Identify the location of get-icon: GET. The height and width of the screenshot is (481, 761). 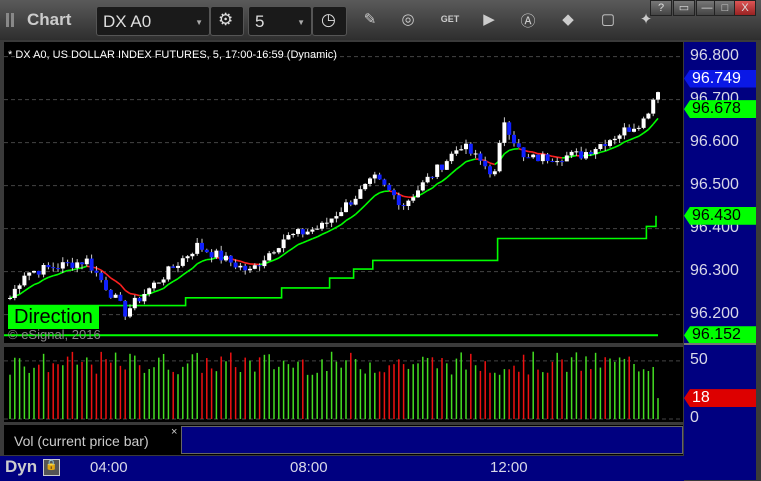
(450, 19).